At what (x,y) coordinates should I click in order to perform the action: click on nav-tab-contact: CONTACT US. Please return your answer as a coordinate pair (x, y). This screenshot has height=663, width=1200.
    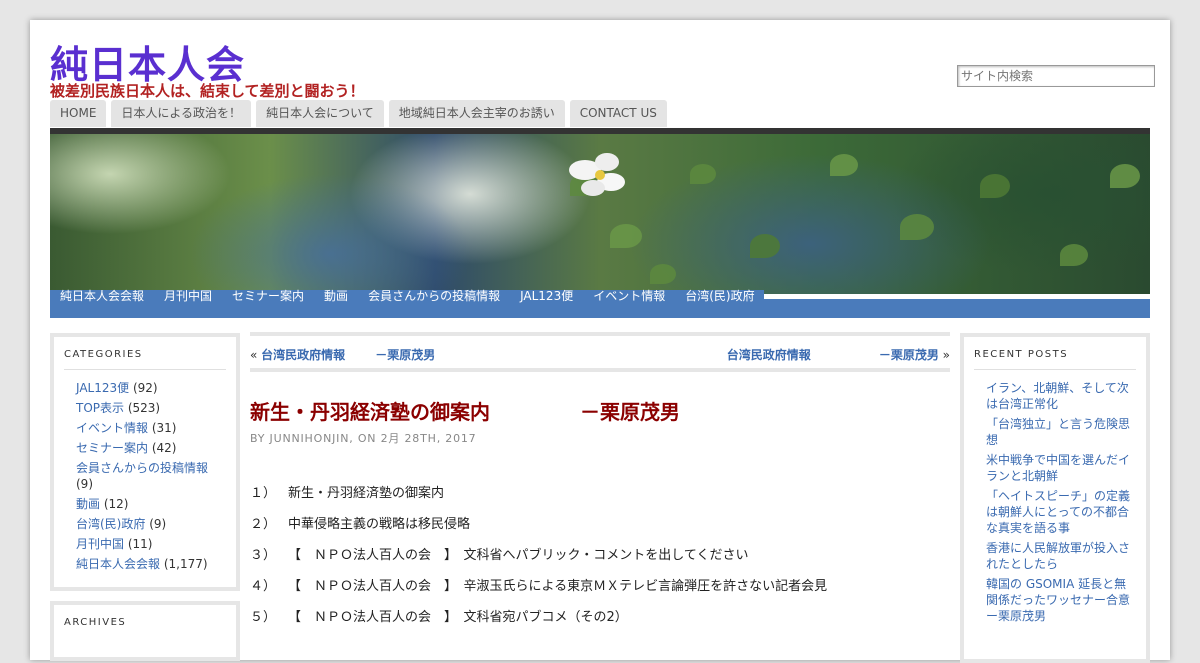
    Looking at the image, I should click on (618, 113).